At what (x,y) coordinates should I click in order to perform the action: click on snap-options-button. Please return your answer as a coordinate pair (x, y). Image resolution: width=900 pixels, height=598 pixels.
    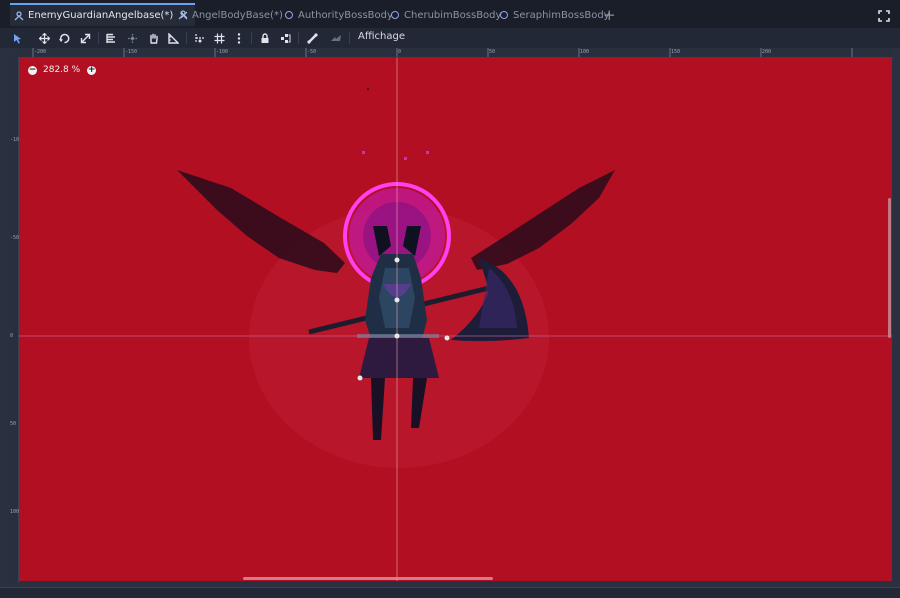
    Looking at the image, I should click on (239, 38).